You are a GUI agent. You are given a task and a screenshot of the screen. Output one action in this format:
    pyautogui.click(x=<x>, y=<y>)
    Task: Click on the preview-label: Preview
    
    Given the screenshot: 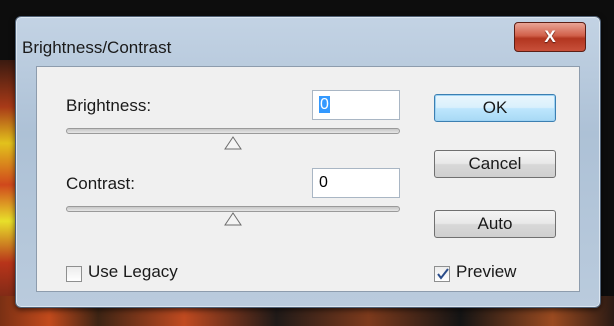 What is the action you would take?
    pyautogui.click(x=486, y=272)
    